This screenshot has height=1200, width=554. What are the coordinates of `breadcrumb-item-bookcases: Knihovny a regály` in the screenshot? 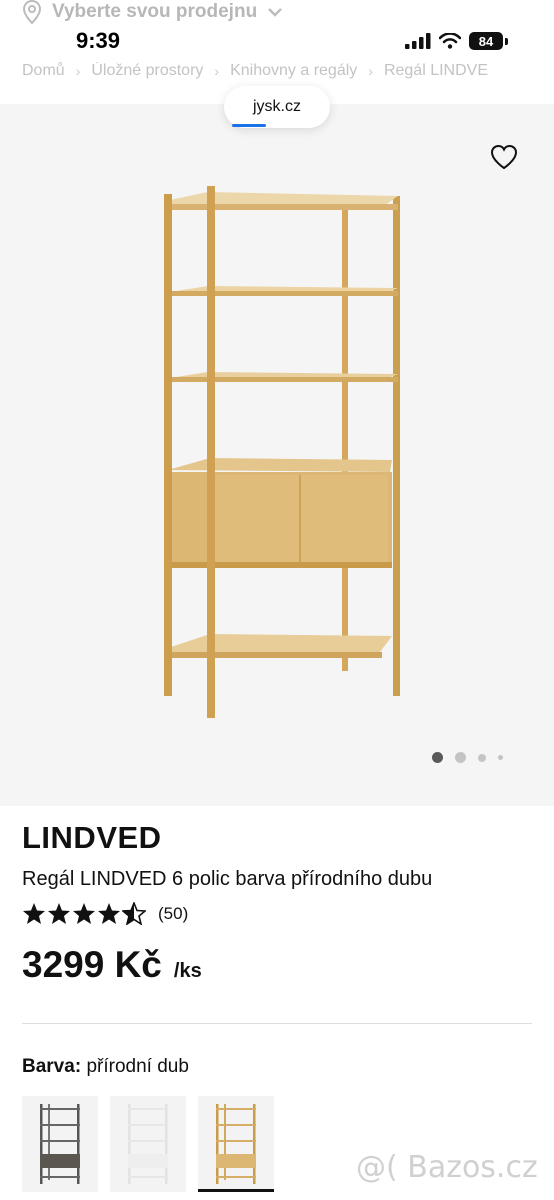 It's located at (293, 71).